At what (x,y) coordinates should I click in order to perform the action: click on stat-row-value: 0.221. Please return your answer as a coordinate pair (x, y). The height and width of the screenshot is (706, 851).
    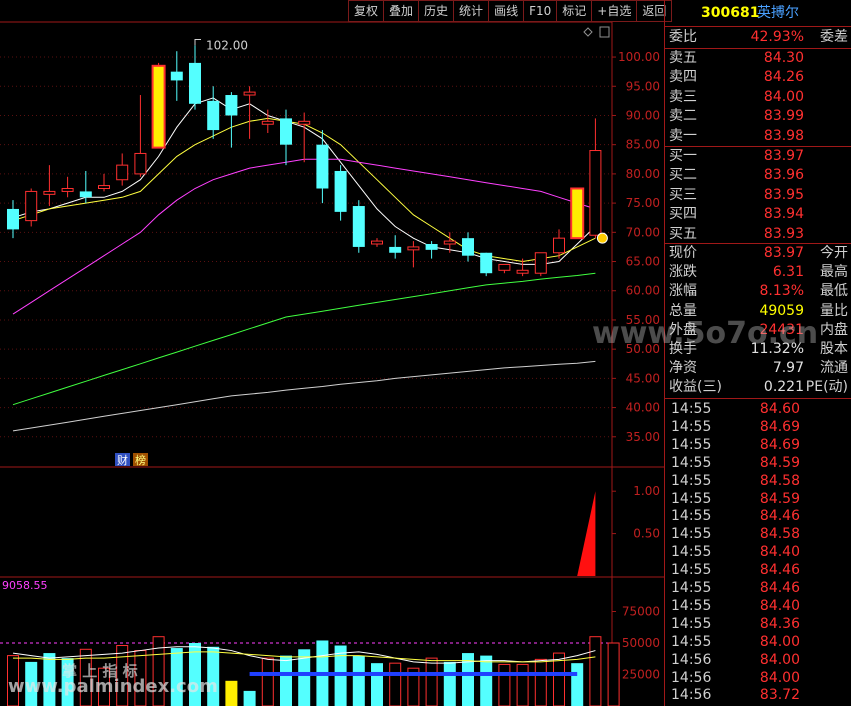
    Looking at the image, I should click on (783, 387).